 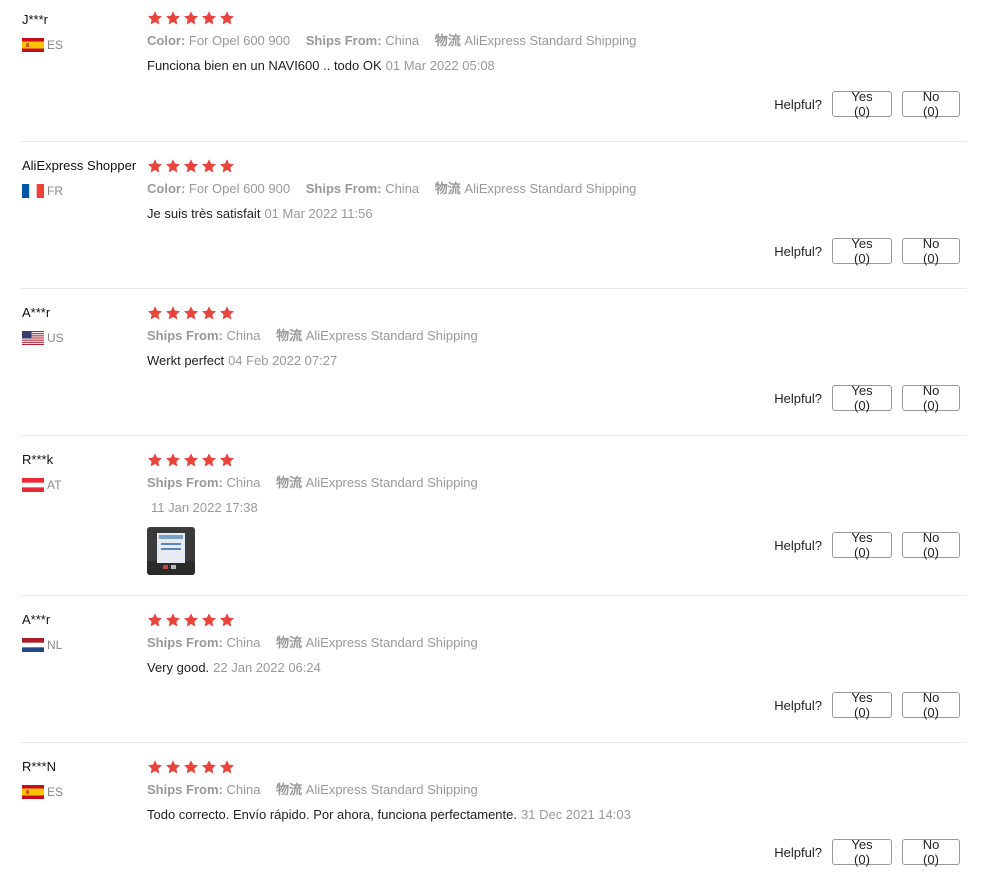 What do you see at coordinates (84, 178) in the screenshot?
I see `reviewer-info: AliExpress Shopper FR` at bounding box center [84, 178].